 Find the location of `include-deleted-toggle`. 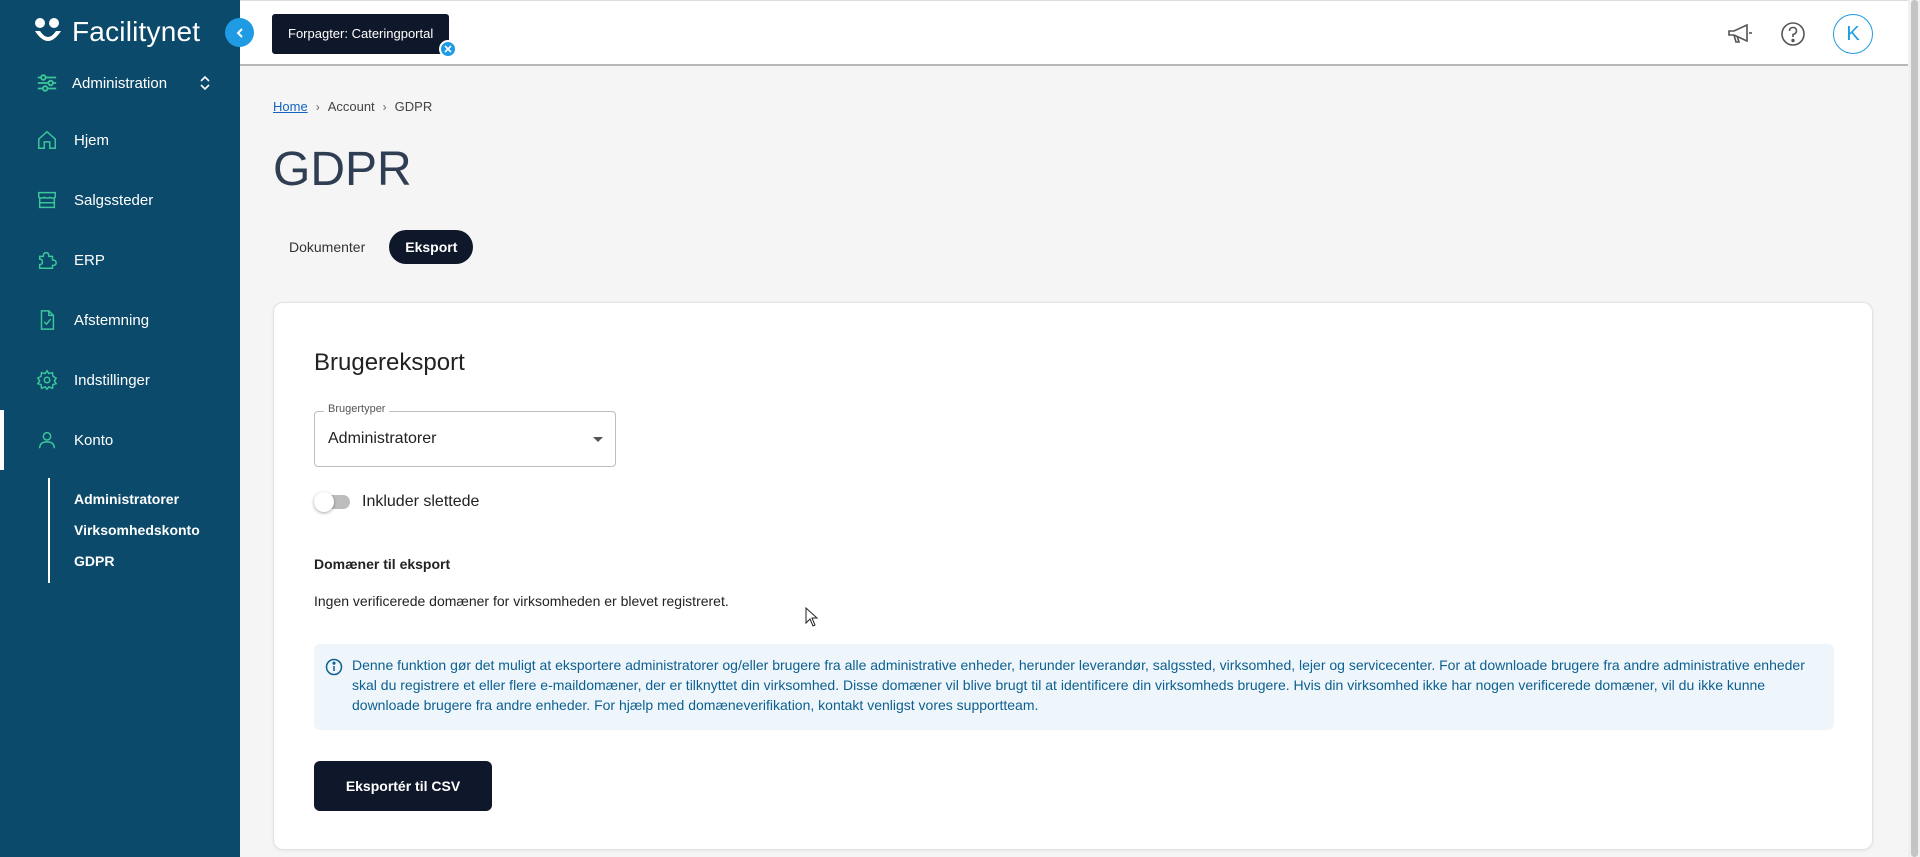

include-deleted-toggle is located at coordinates (332, 502).